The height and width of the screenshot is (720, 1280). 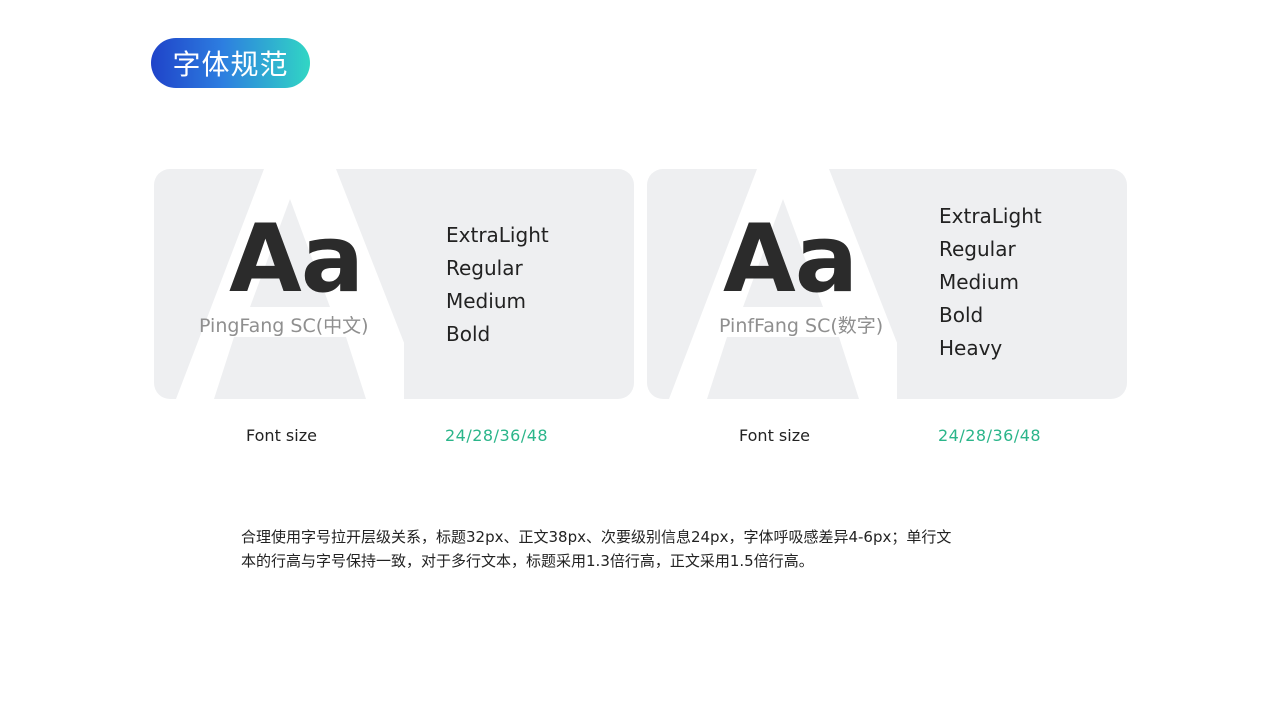 I want to click on weight-heavy: Heavy, so click(x=971, y=348).